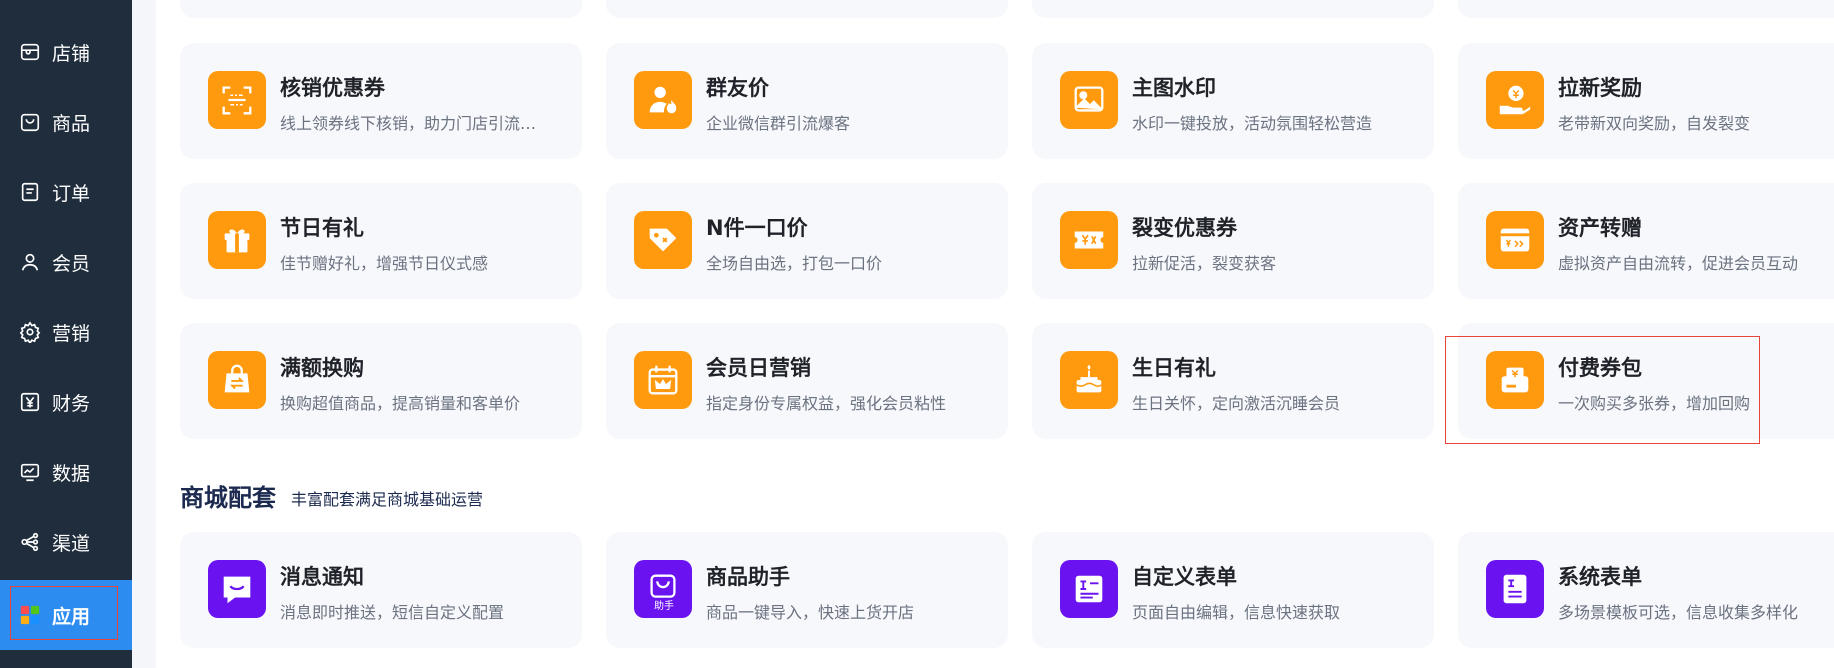 The image size is (1834, 668). Describe the element at coordinates (71, 53) in the screenshot. I see `sidebar-item-label: 店铺` at that location.